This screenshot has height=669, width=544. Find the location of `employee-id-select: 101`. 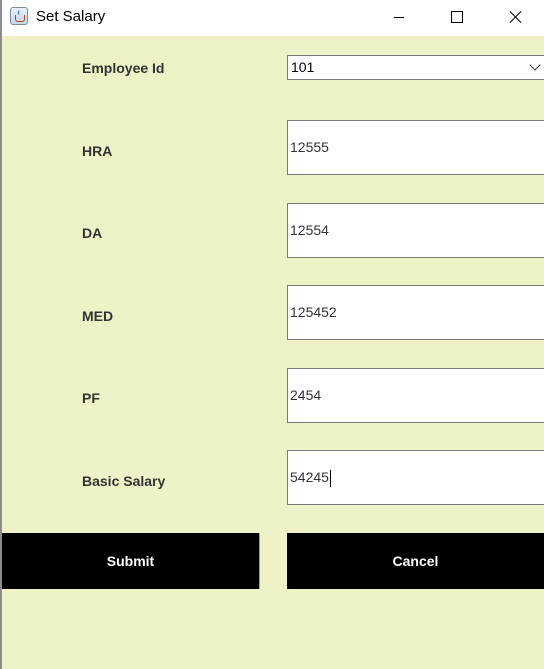

employee-id-select: 101 is located at coordinates (415, 67).